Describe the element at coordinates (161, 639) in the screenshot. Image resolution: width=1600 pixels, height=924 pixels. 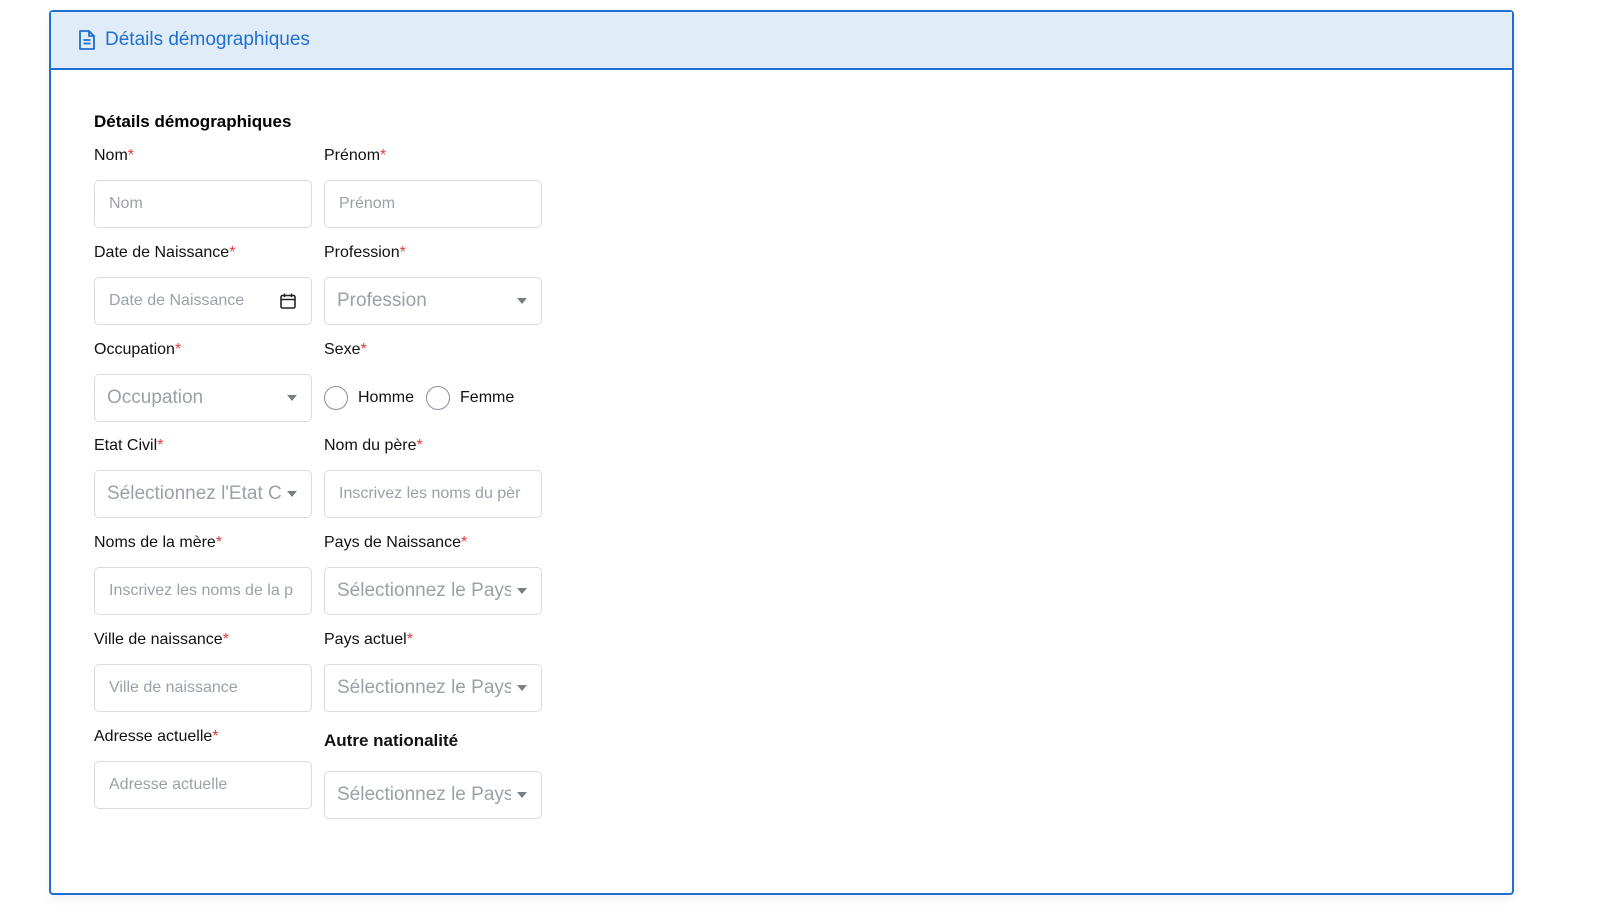
I see `ville-naissance-label: Ville de naissance*` at that location.